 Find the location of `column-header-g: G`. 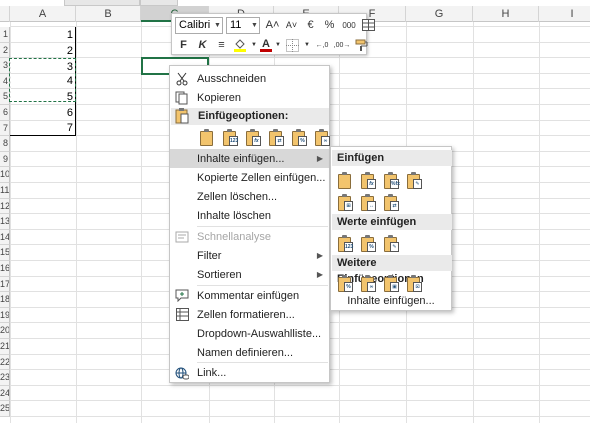

column-header-g: G is located at coordinates (439, 14).